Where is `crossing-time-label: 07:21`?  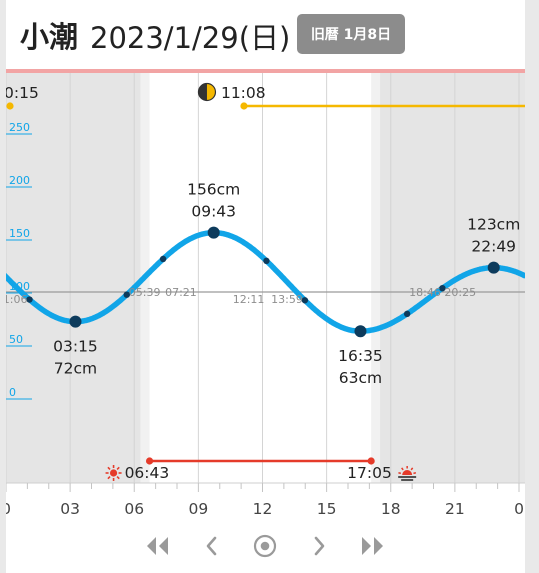
crossing-time-label: 07:21 is located at coordinates (181, 292).